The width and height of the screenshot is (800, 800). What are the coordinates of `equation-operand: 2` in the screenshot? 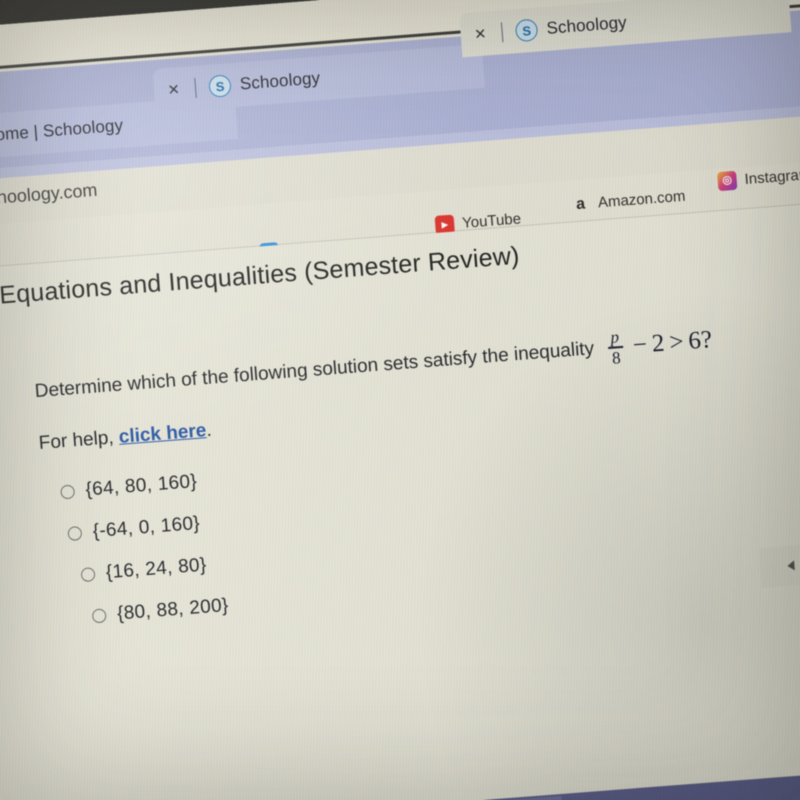 It's located at (658, 343).